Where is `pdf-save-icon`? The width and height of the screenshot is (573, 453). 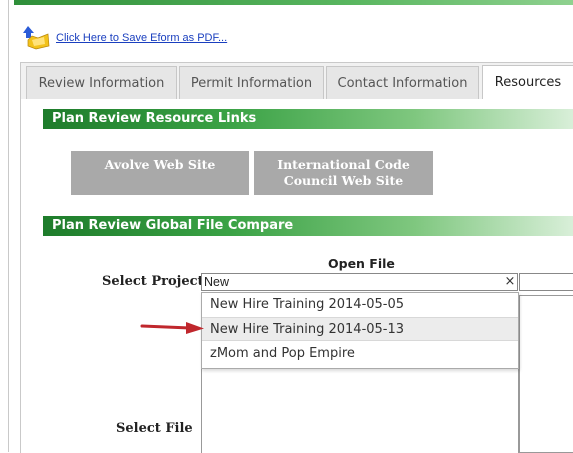
pdf-save-icon is located at coordinates (36, 38).